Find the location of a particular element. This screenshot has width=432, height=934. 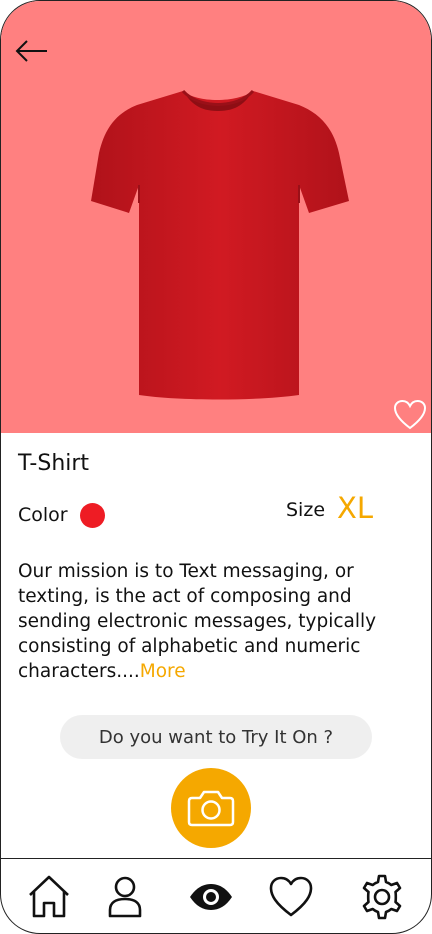

arrow-left-icon is located at coordinates (32, 51).